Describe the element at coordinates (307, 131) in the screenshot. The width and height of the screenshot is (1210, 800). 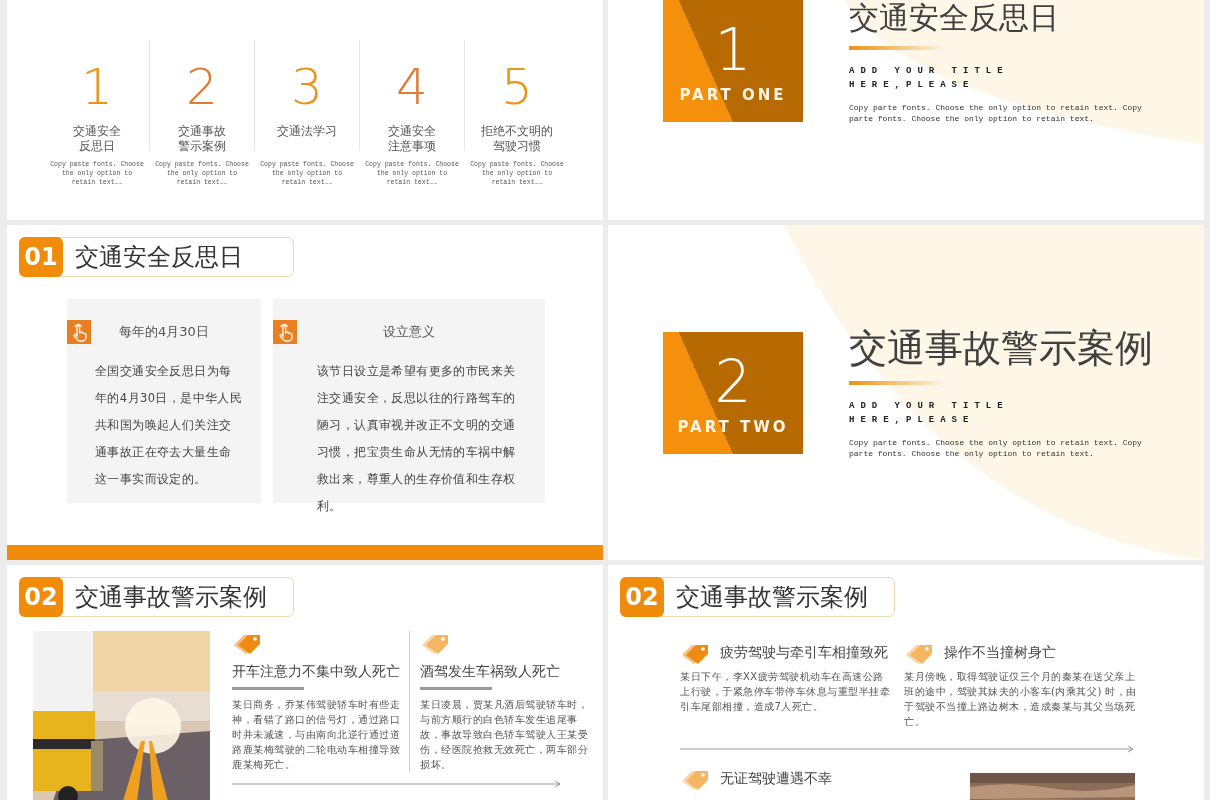
I see `agenda-title: 交通法学习` at that location.